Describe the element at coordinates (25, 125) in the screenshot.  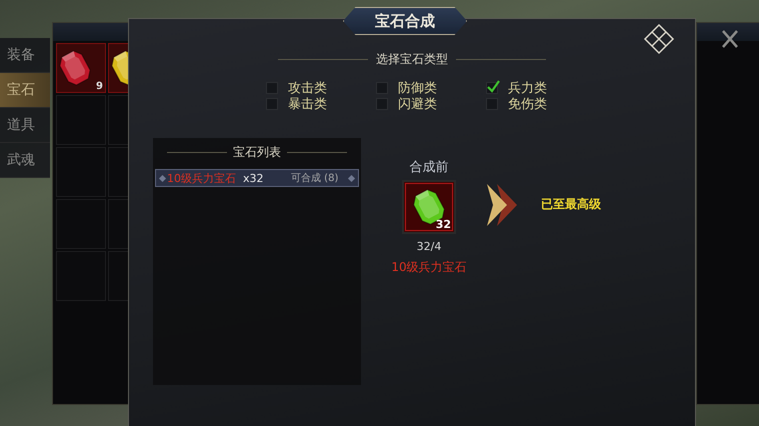
I see `side-tab: 道具` at that location.